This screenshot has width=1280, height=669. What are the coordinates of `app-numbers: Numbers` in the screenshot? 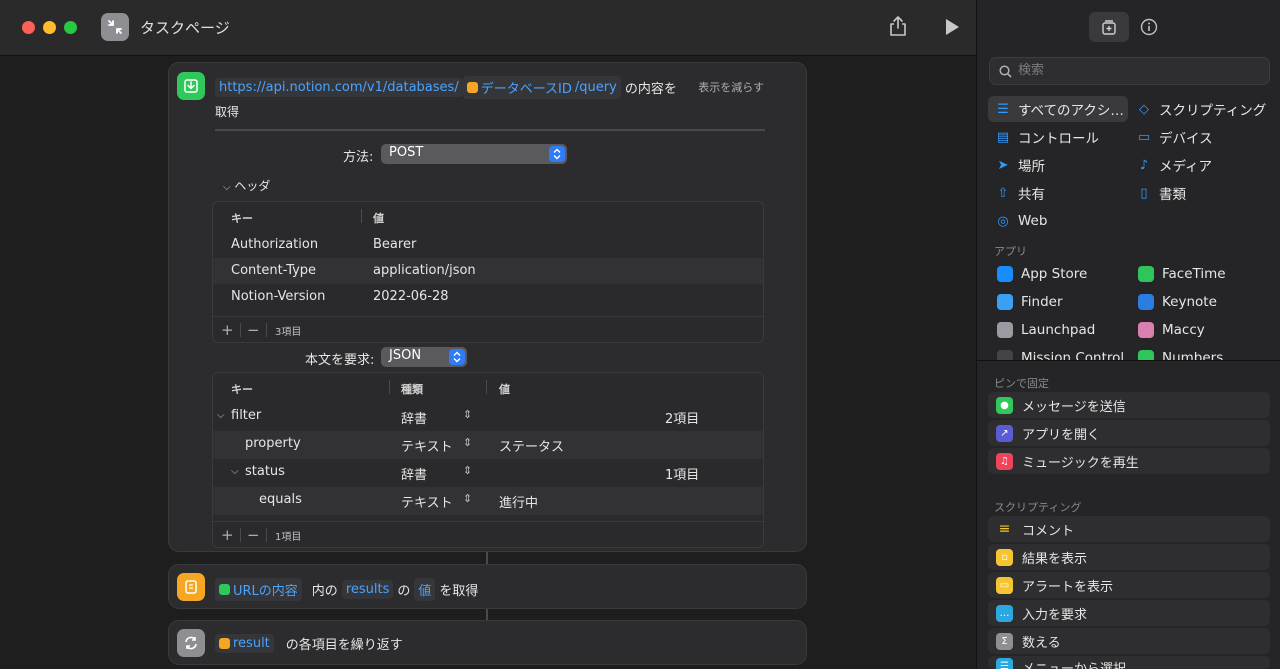 It's located at (1180, 353).